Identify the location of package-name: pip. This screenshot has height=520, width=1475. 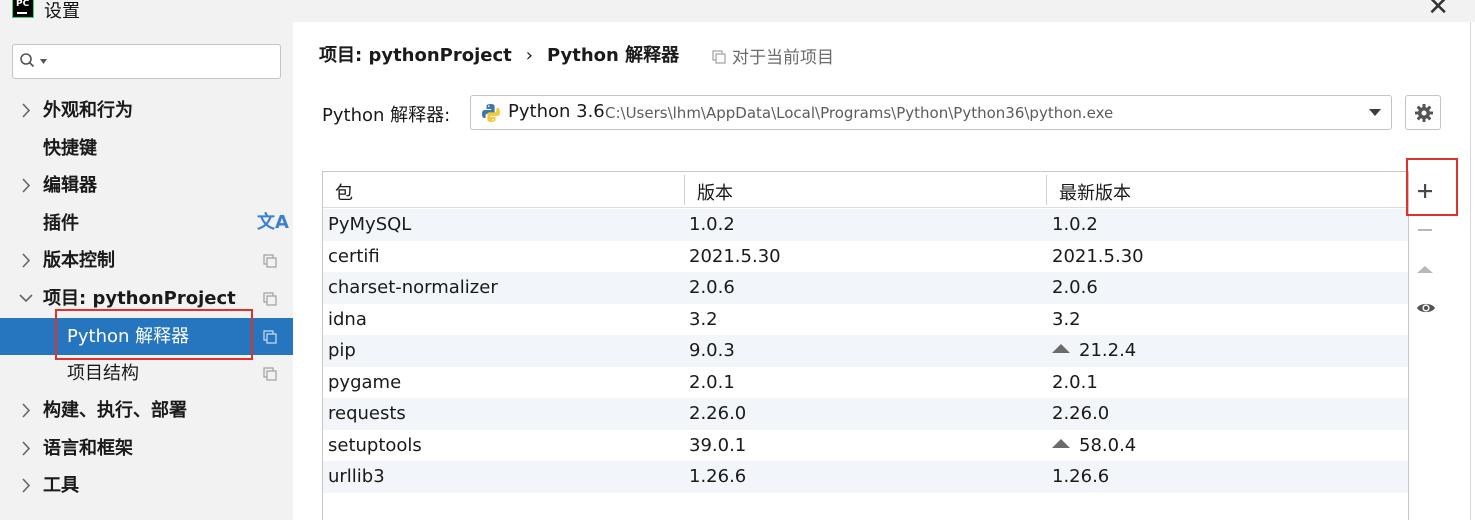
(342, 350).